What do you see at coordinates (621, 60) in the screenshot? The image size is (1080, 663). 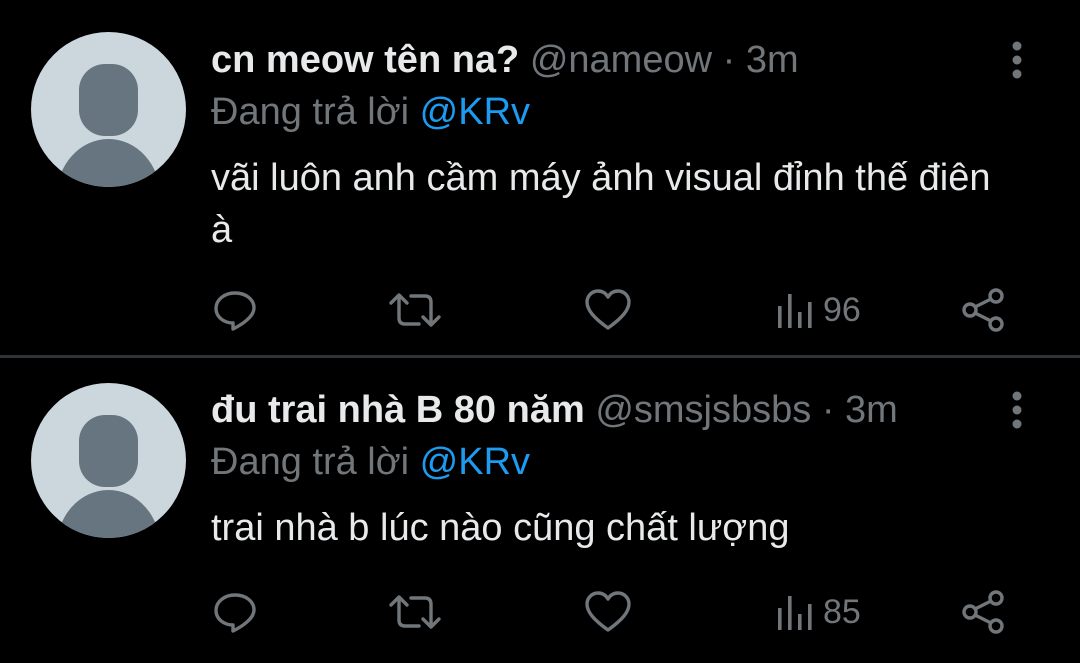 I see `user-handle: @nameow` at bounding box center [621, 60].